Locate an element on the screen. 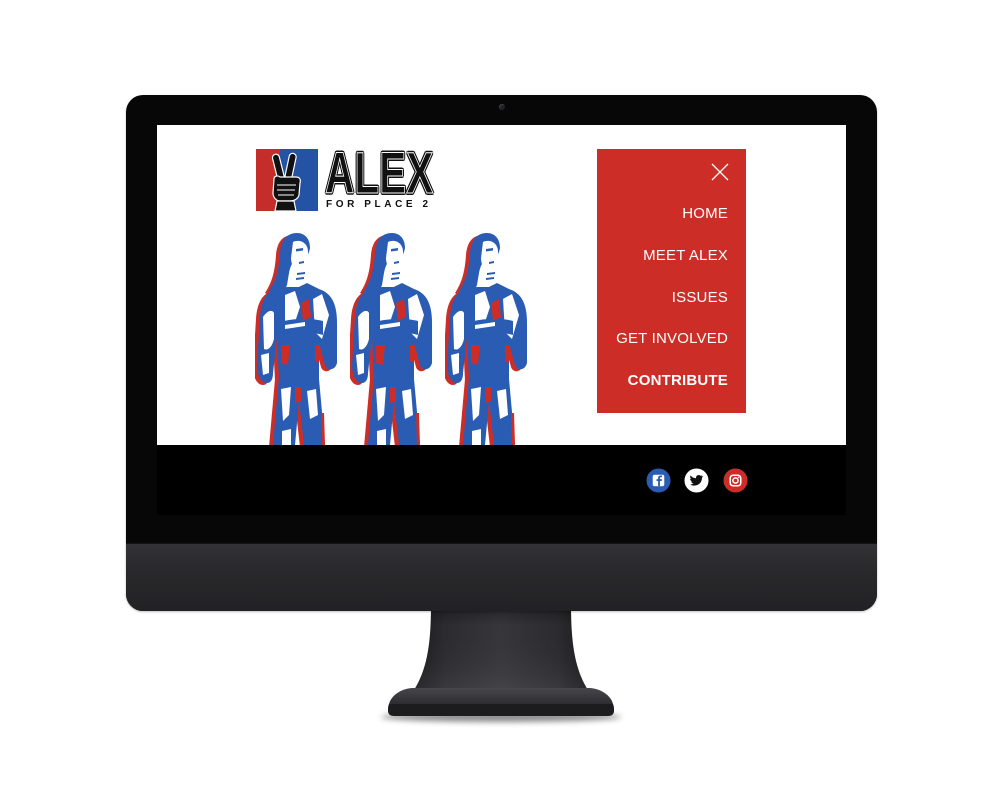 Image resolution: width=1000 pixels, height=793 pixels. camera-dot is located at coordinates (502, 107).